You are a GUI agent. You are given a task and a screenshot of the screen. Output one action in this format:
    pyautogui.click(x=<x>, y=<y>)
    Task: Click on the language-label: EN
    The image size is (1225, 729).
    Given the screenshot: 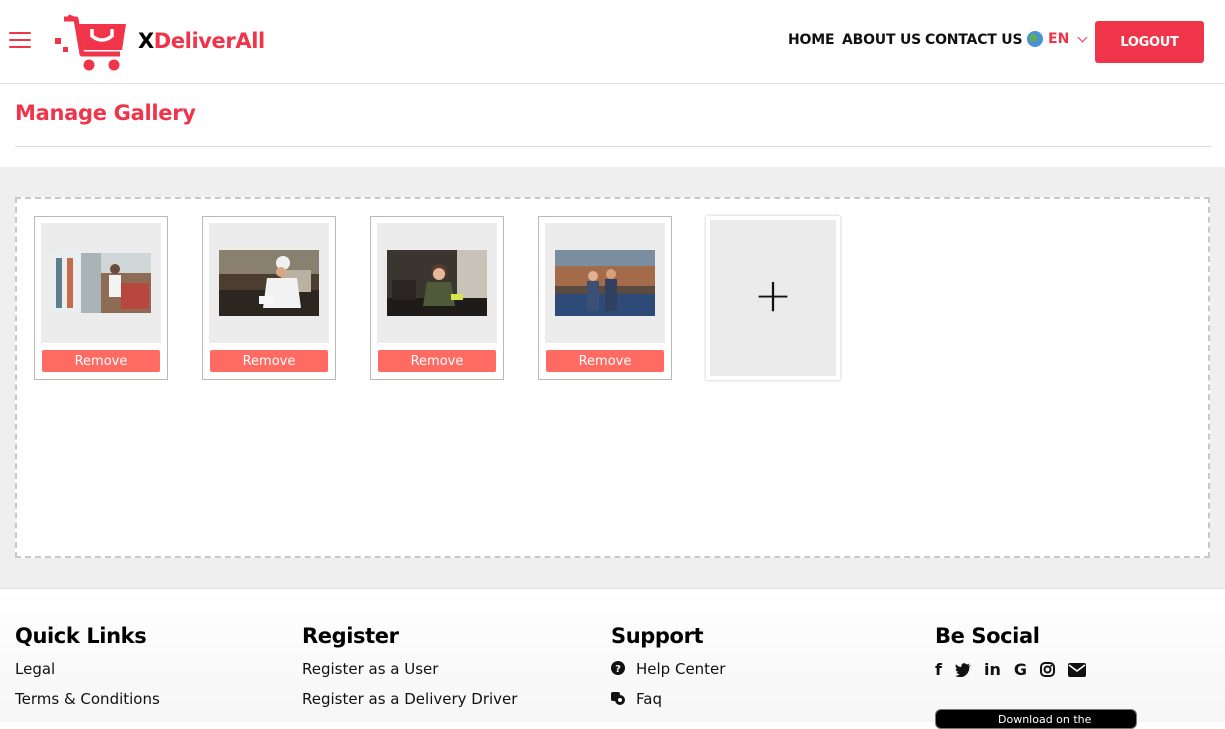 What is the action you would take?
    pyautogui.click(x=1059, y=39)
    